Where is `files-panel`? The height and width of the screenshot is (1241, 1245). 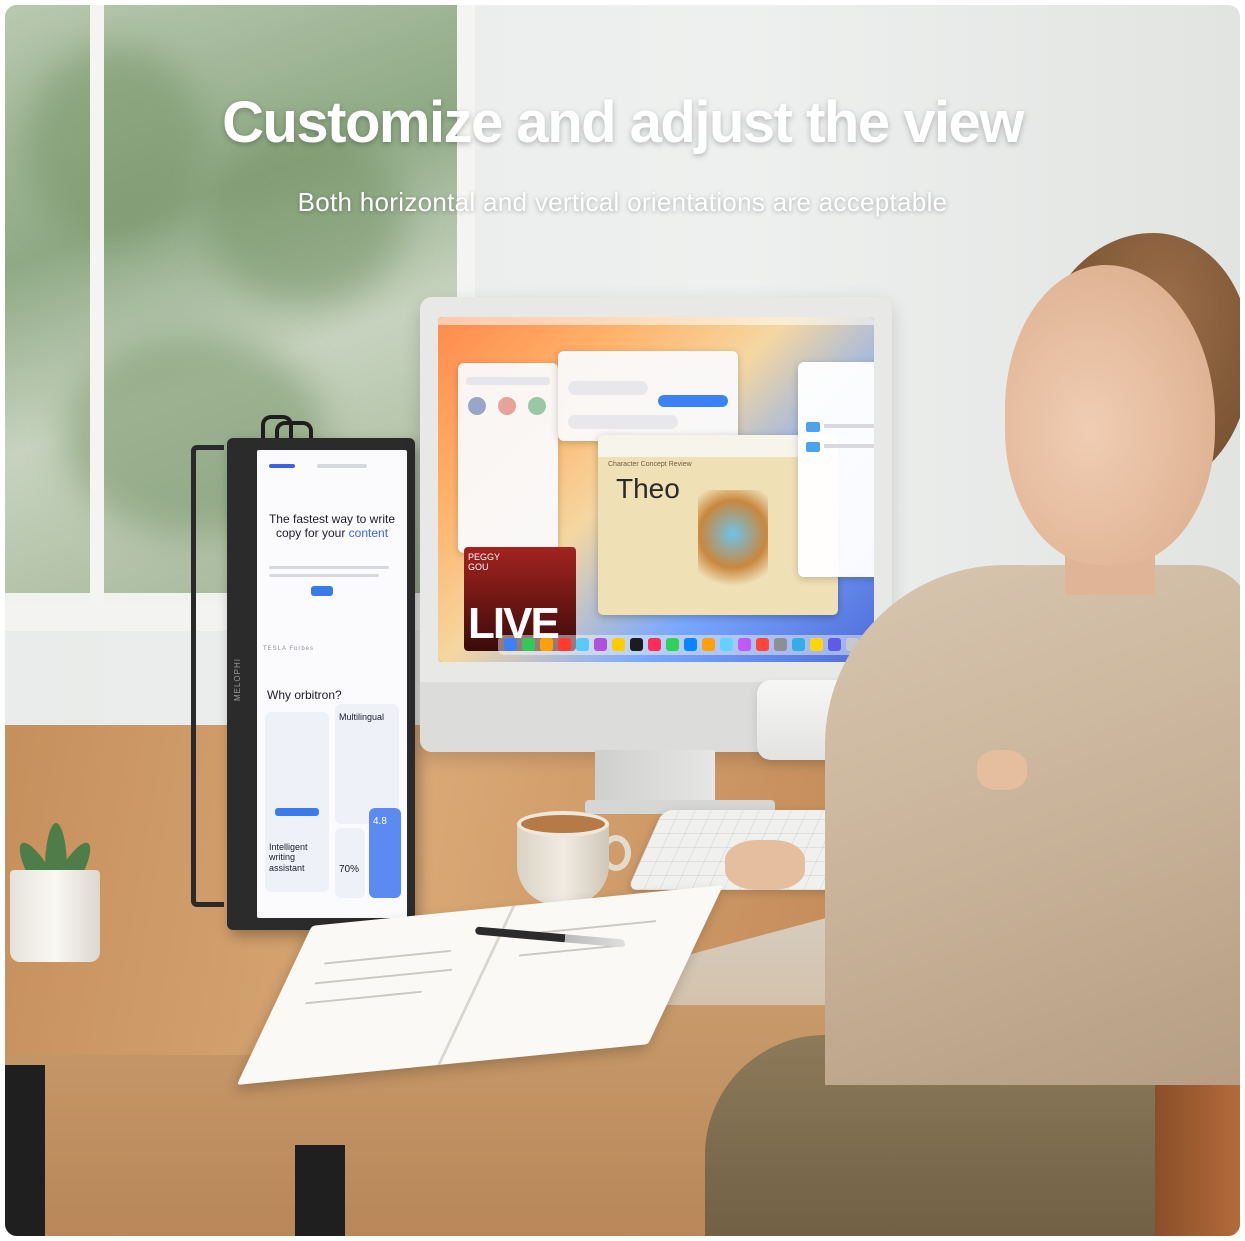 files-panel is located at coordinates (836, 469).